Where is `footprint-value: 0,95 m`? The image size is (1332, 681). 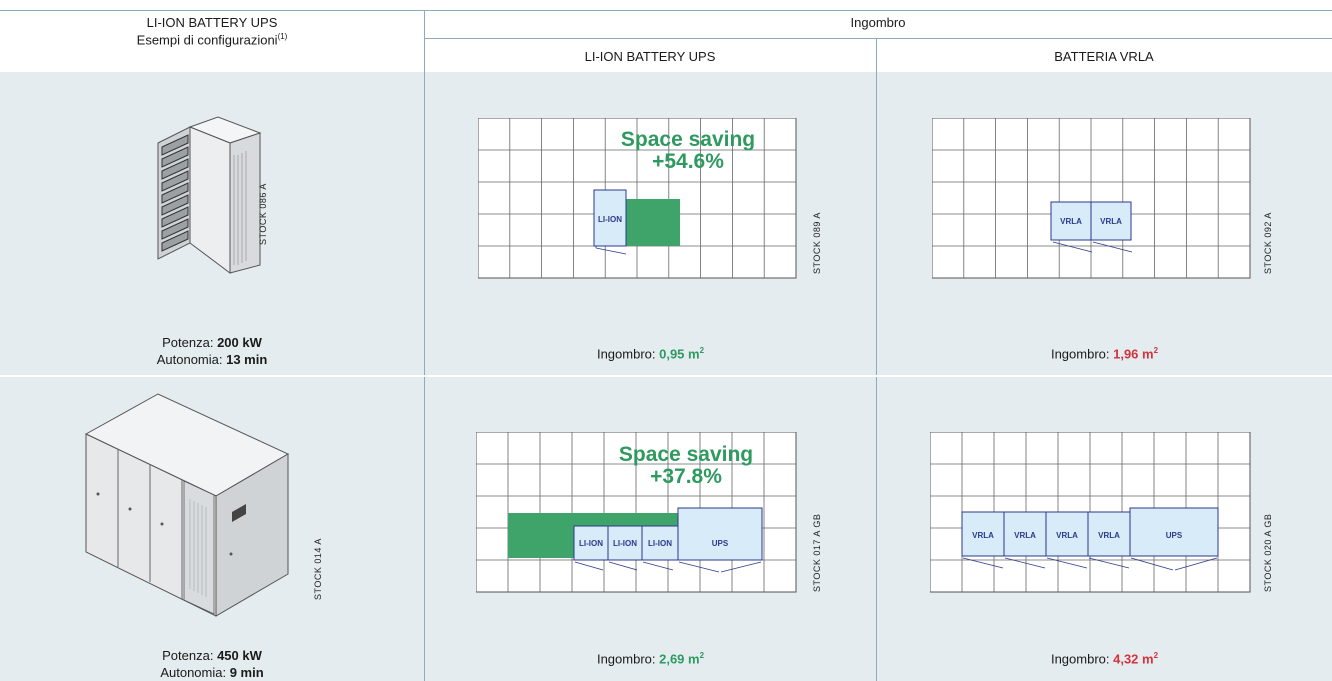 footprint-value: 0,95 m is located at coordinates (679, 354).